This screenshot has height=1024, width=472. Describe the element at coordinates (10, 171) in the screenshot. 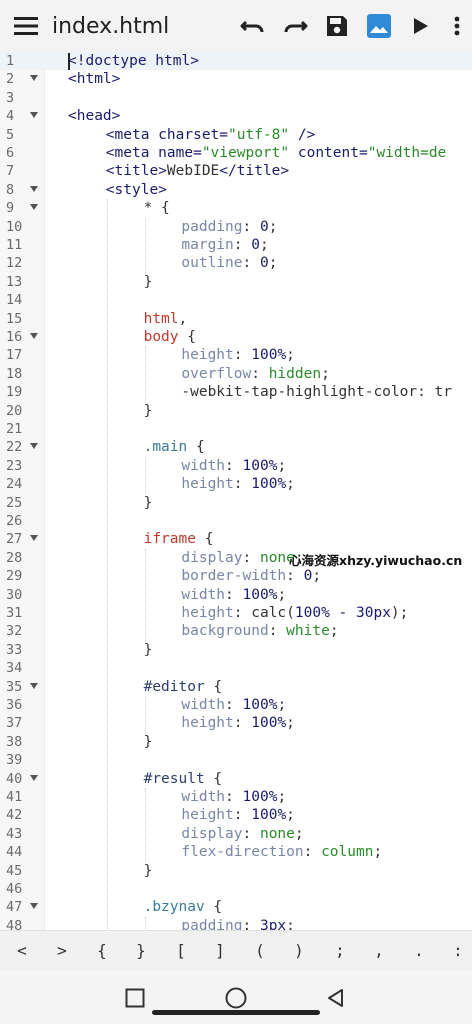

I see `line-number: 7` at that location.